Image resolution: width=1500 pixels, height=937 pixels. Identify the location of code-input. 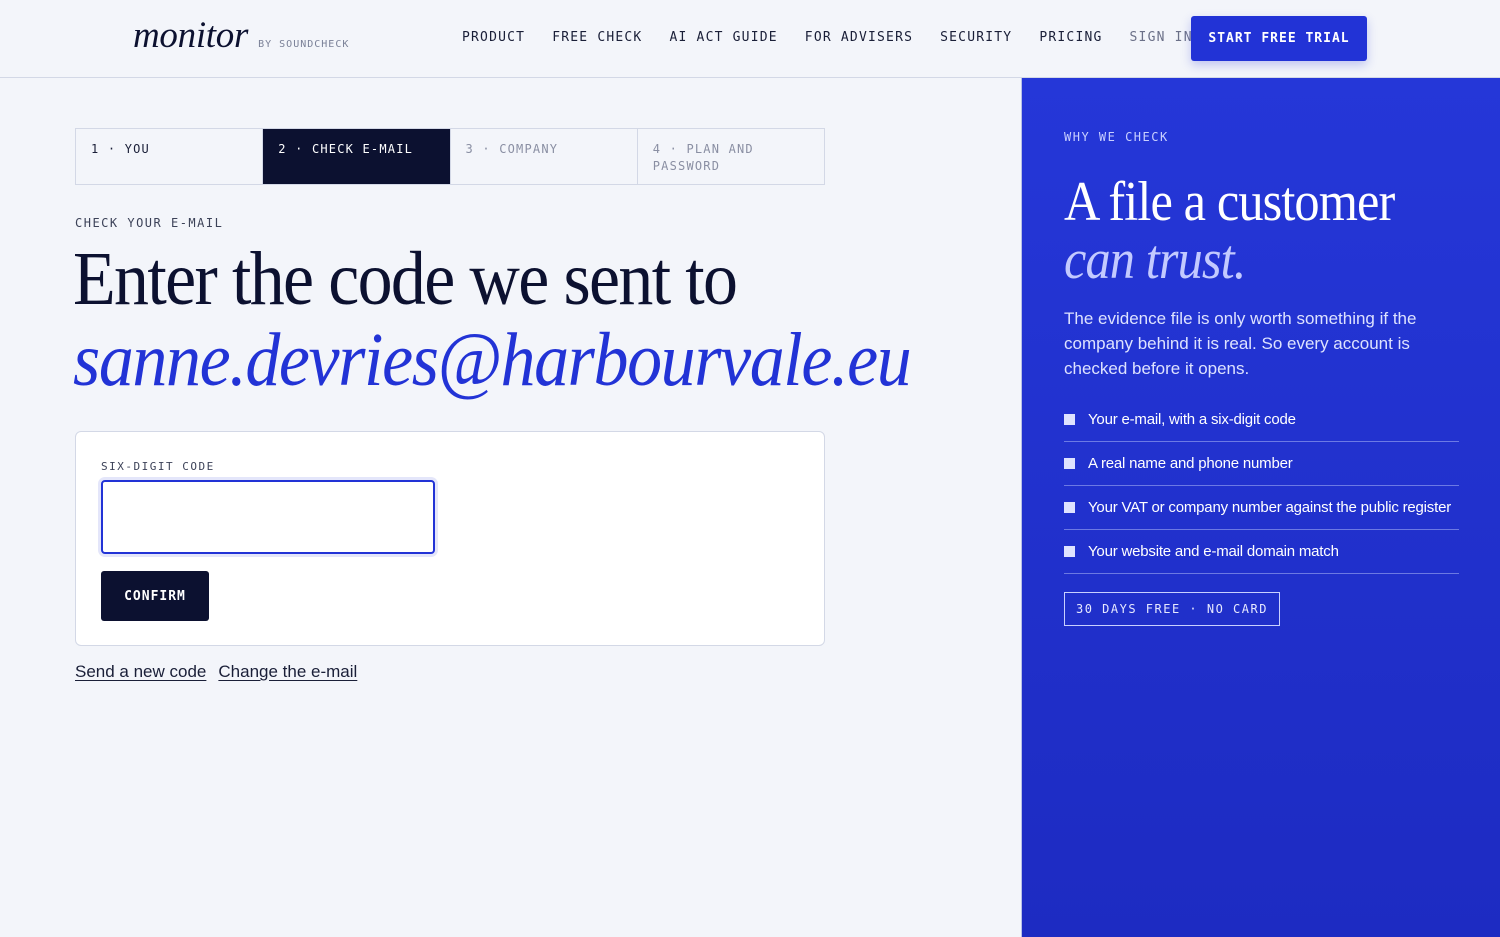
(268, 517).